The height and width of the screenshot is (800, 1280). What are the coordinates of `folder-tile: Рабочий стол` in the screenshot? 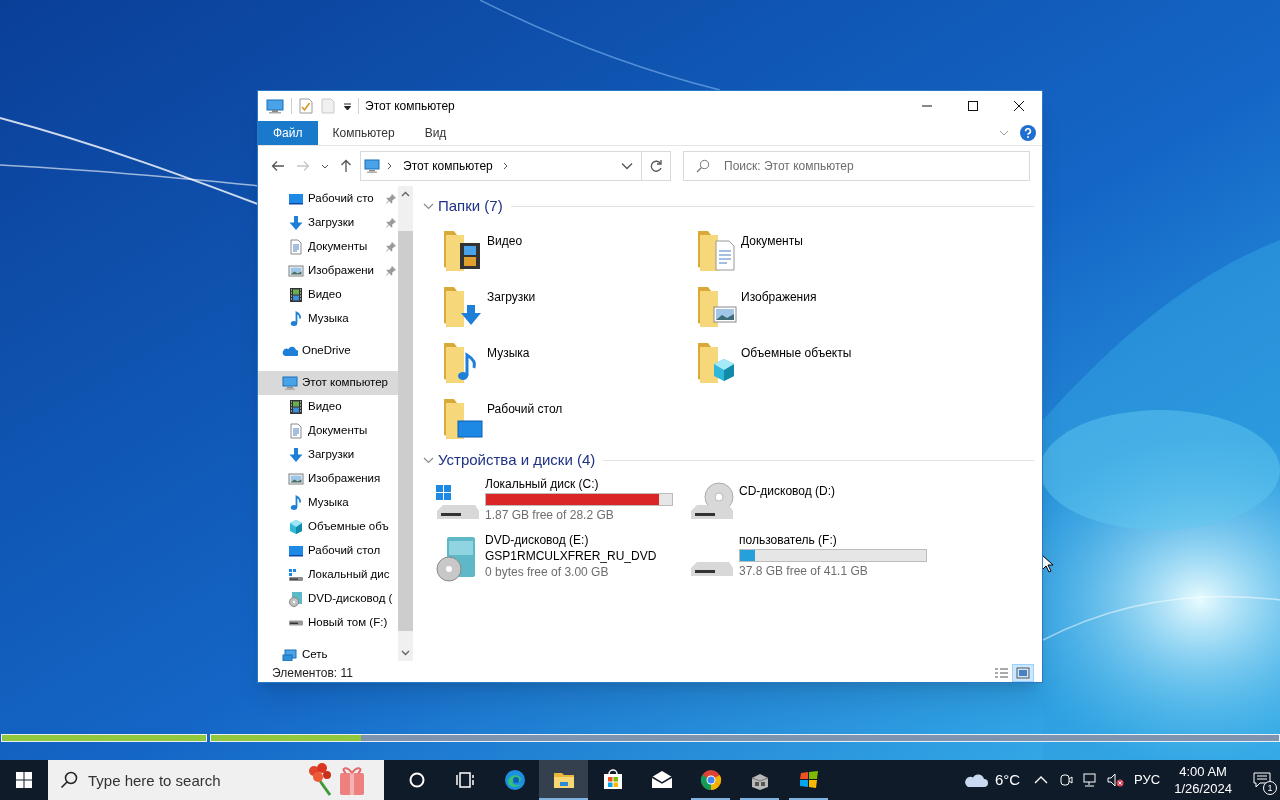 It's located at (565, 419).